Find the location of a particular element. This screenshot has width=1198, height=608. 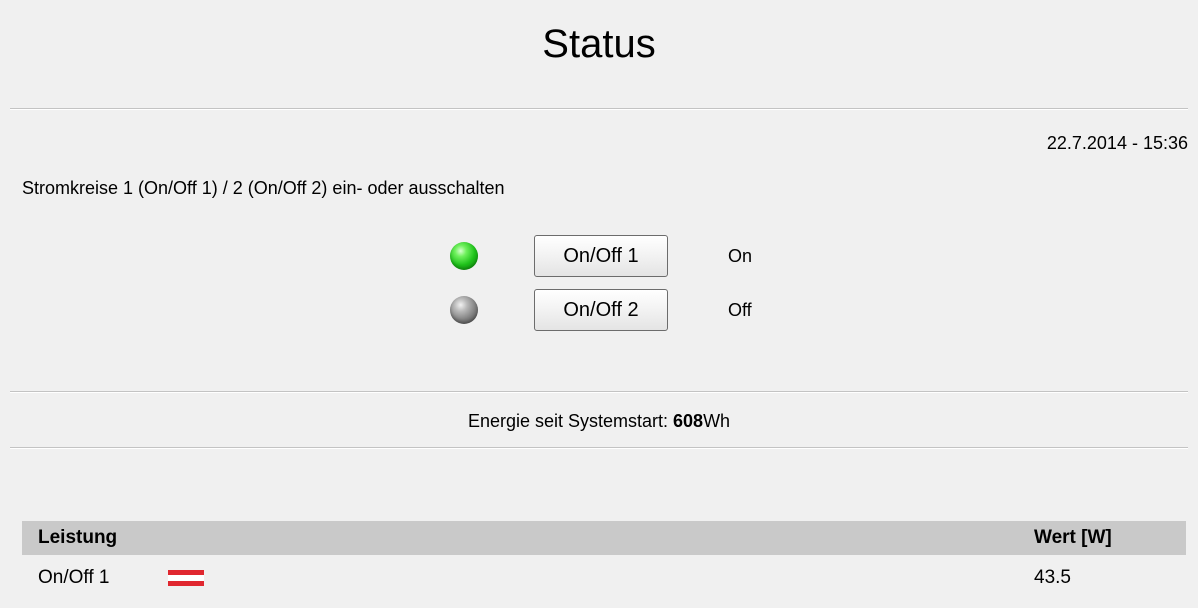

page-title: Status is located at coordinates (599, 44).